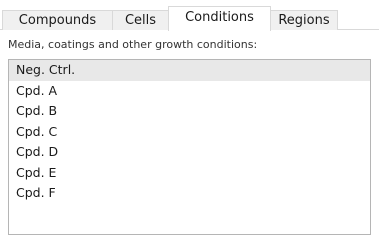 The width and height of the screenshot is (379, 241). Describe the element at coordinates (57, 20) in the screenshot. I see `tab-compounds: Compounds` at that location.